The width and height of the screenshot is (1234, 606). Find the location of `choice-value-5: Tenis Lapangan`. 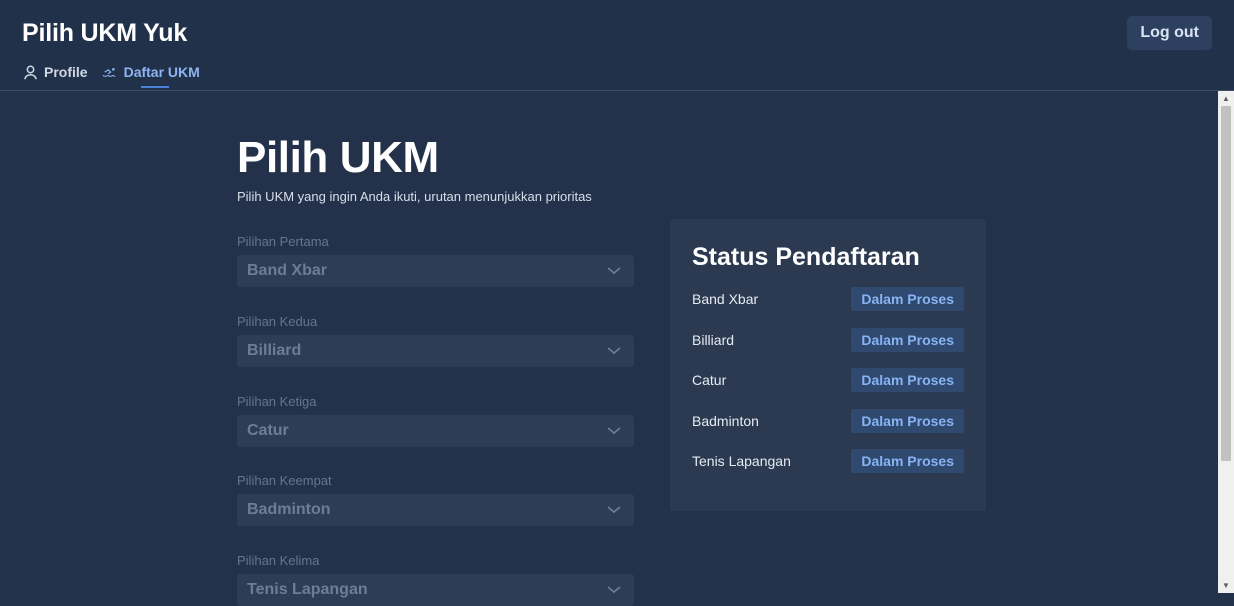

choice-value-5: Tenis Lapangan is located at coordinates (307, 589).